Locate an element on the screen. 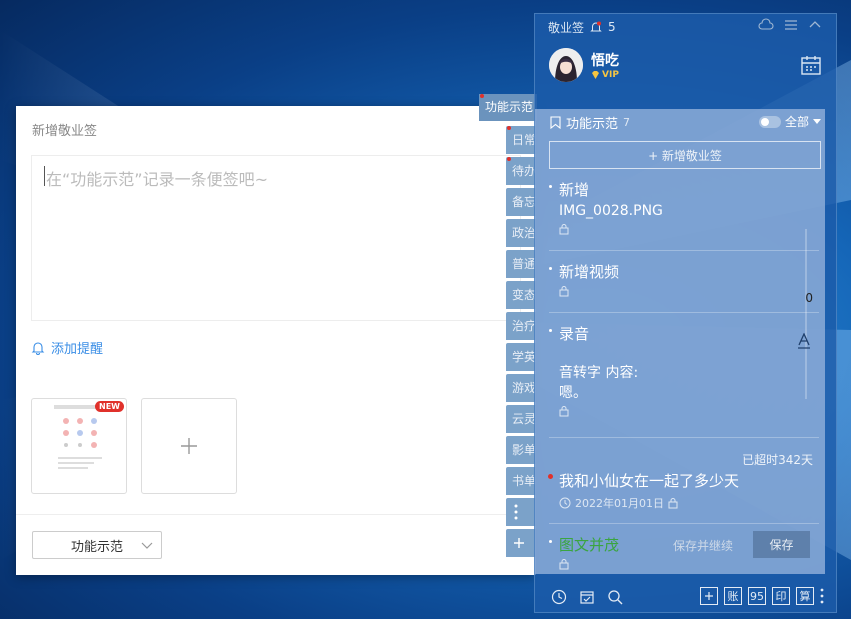 The image size is (851, 619). tab-category: 影单 is located at coordinates (521, 450).